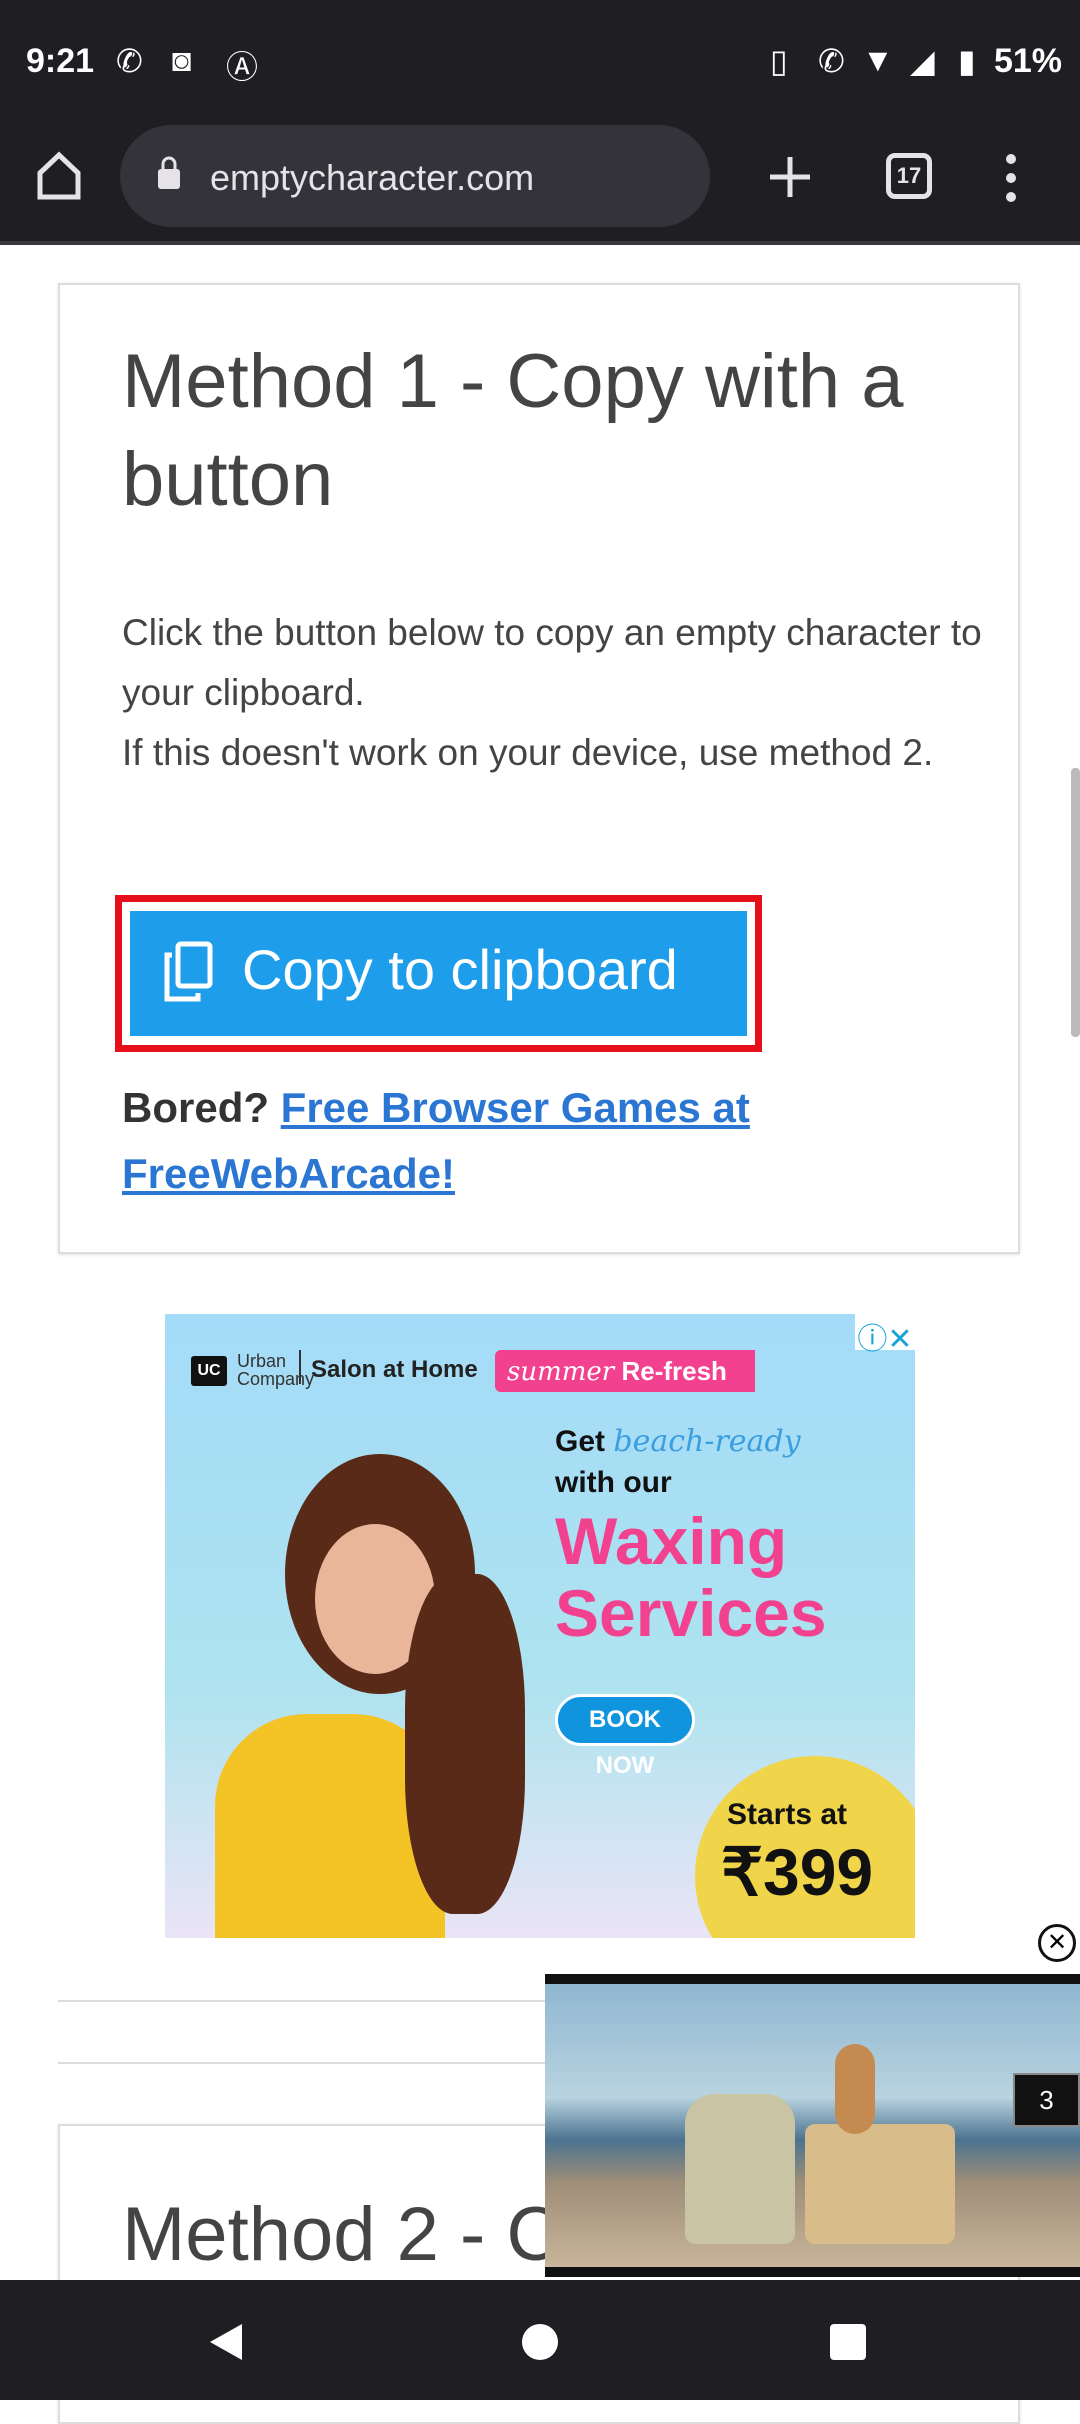  Describe the element at coordinates (848, 2342) in the screenshot. I see `recents-icon` at that location.